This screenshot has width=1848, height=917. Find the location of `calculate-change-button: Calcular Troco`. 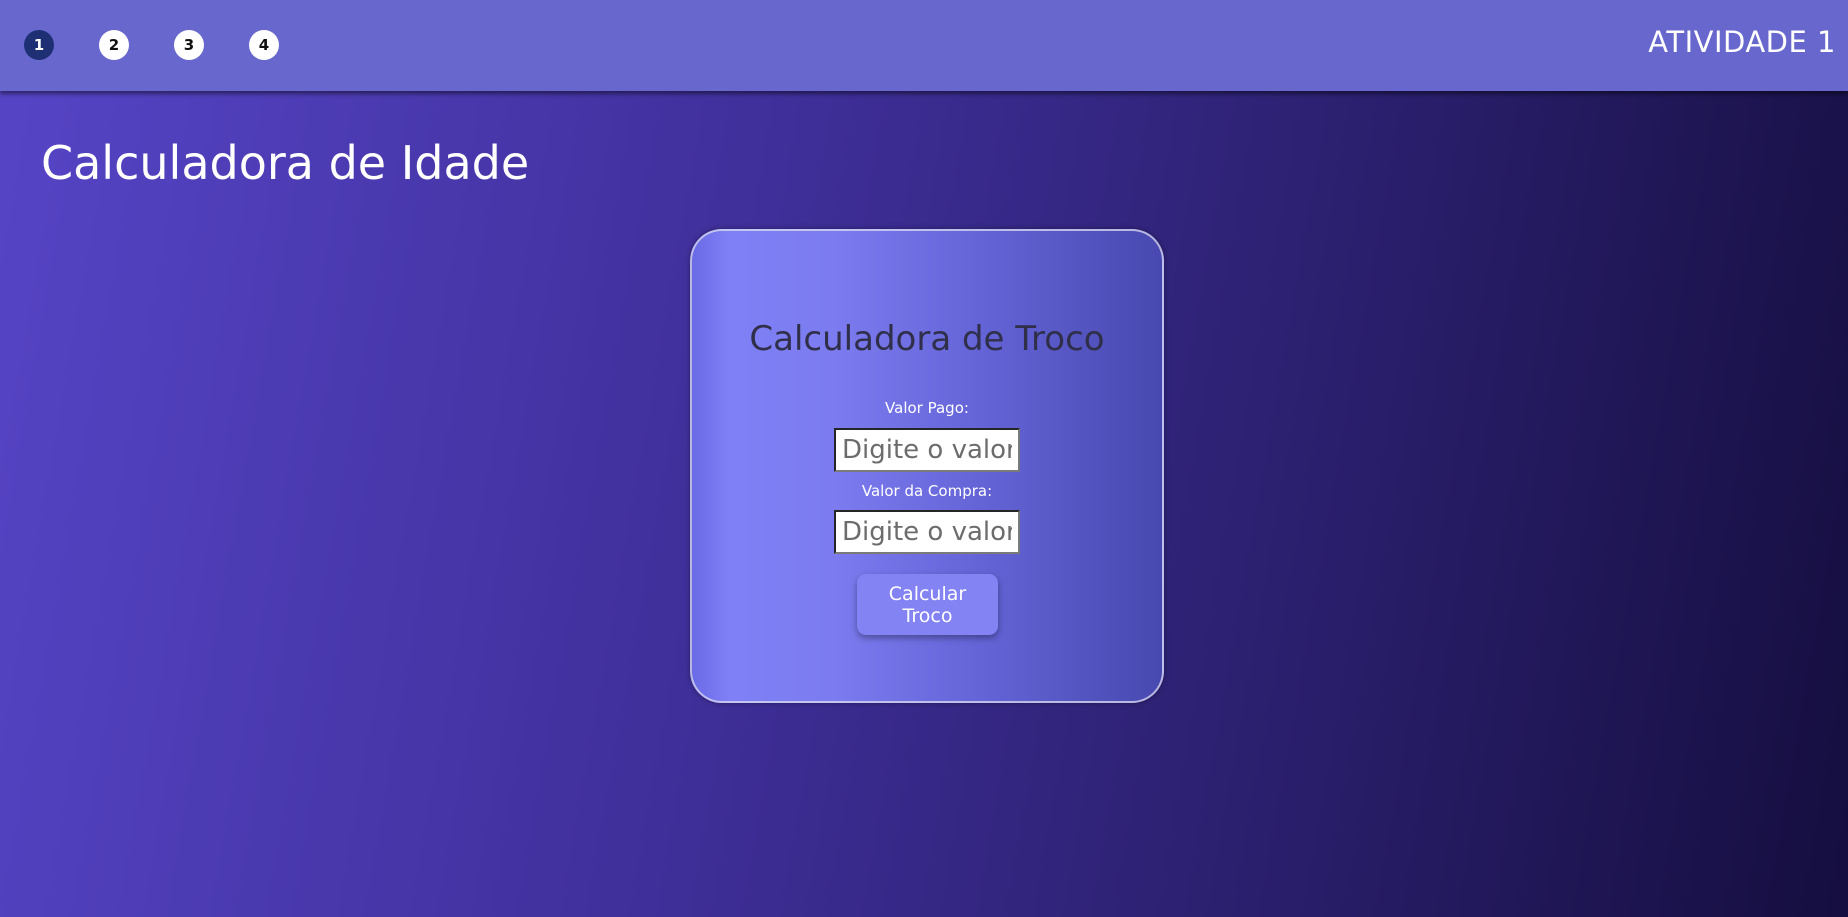

calculate-change-button: Calcular Troco is located at coordinates (927, 604).